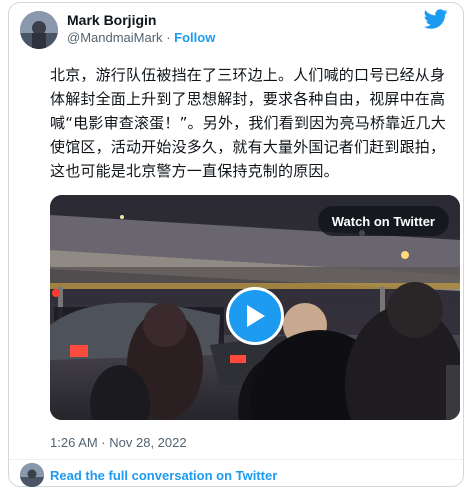 The height and width of the screenshot is (493, 474). I want to click on author-handle-row: @MandmaiMark · Follow, so click(141, 37).